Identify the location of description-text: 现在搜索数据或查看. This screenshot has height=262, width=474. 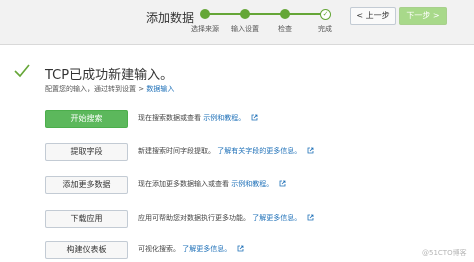
(169, 118).